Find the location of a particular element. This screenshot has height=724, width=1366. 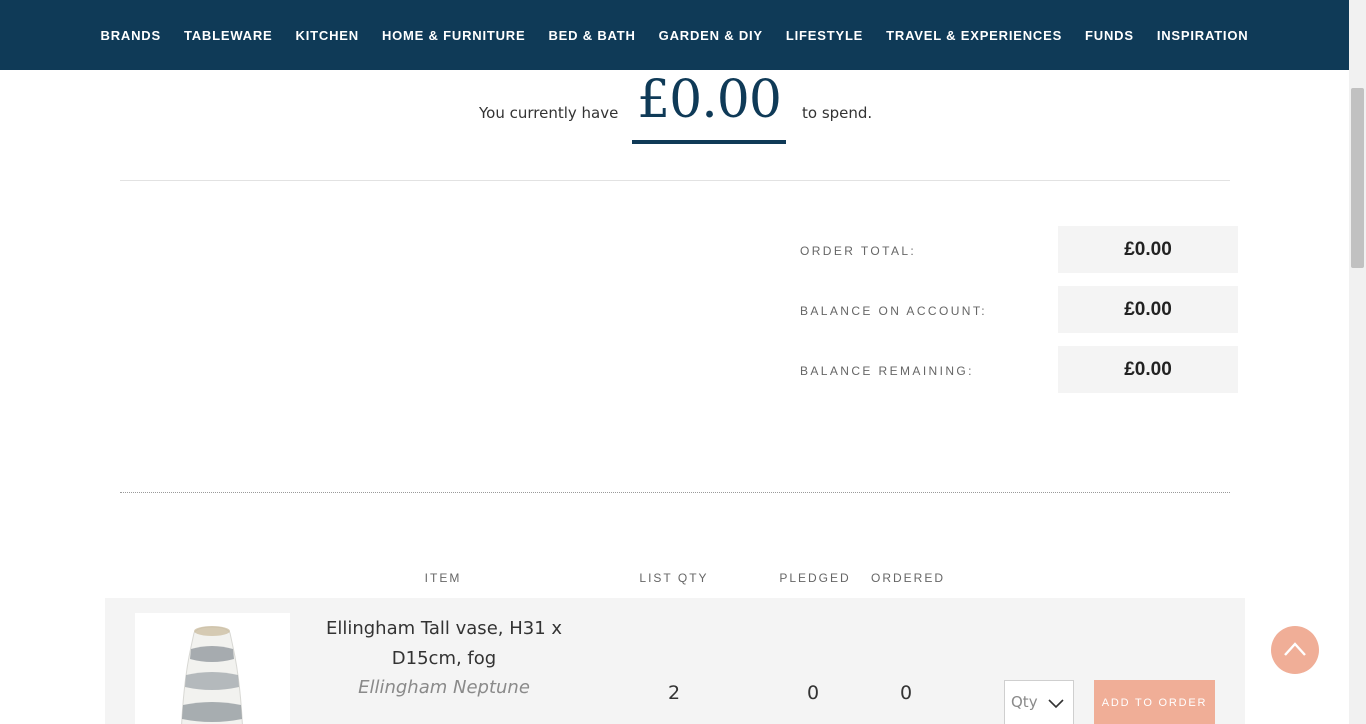

ordered-value: 0 is located at coordinates (906, 693).